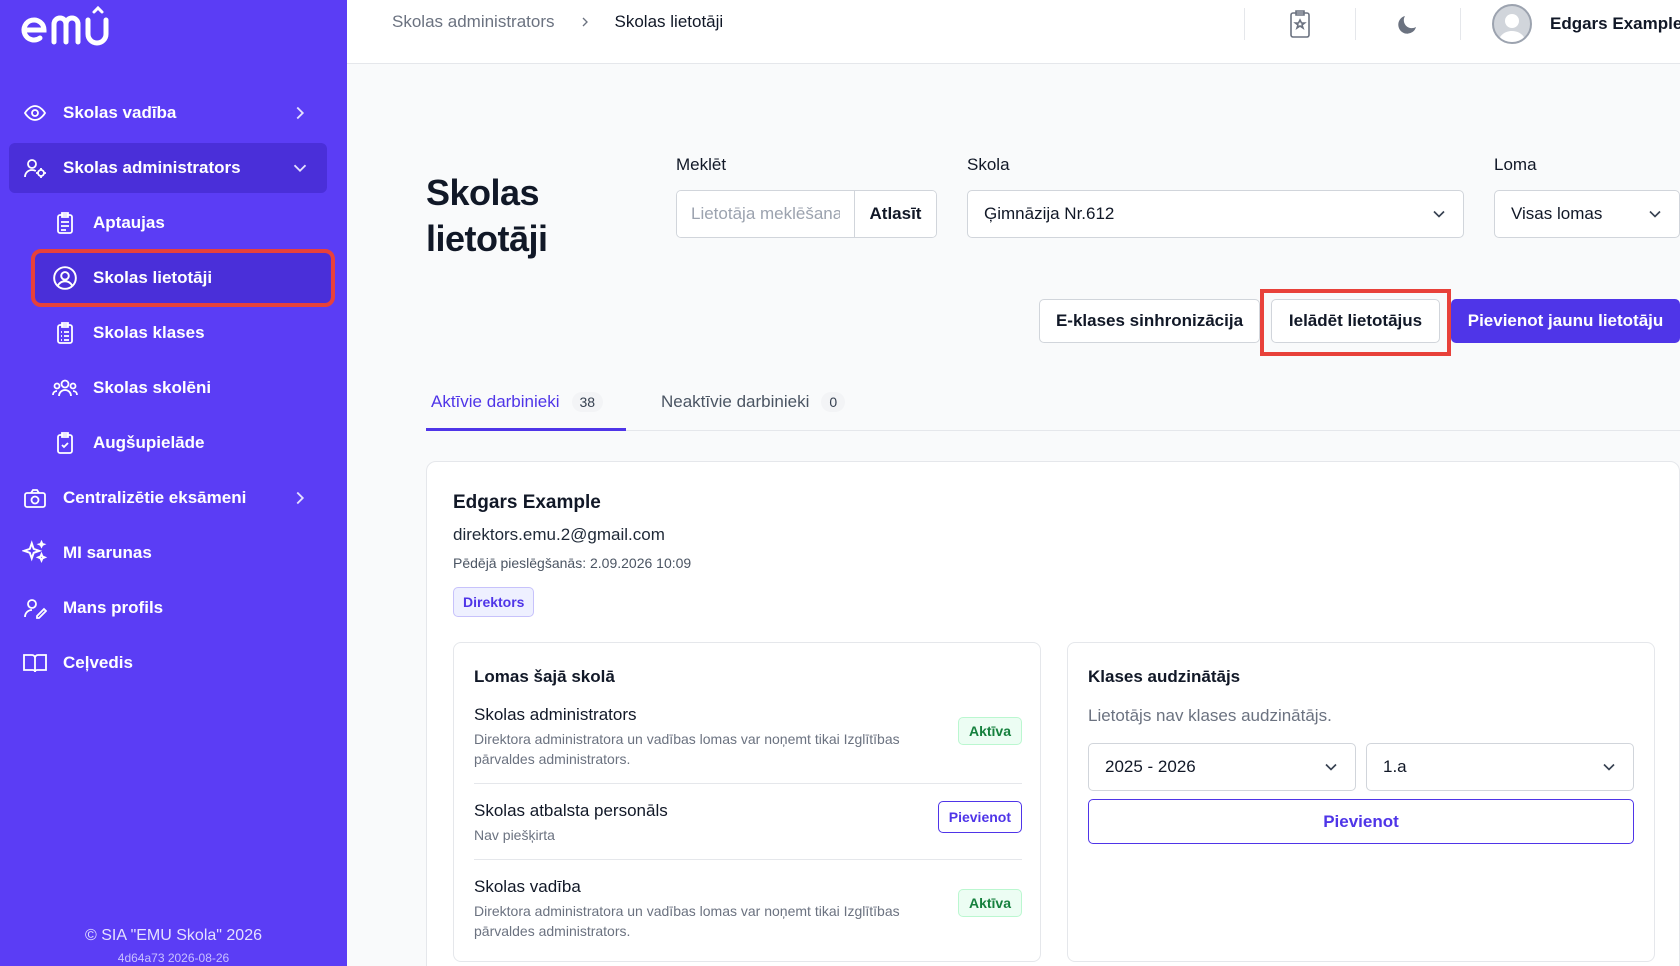  Describe the element at coordinates (173, 935) in the screenshot. I see `copyright-text: © SIA "EMU Skola" 2026` at that location.